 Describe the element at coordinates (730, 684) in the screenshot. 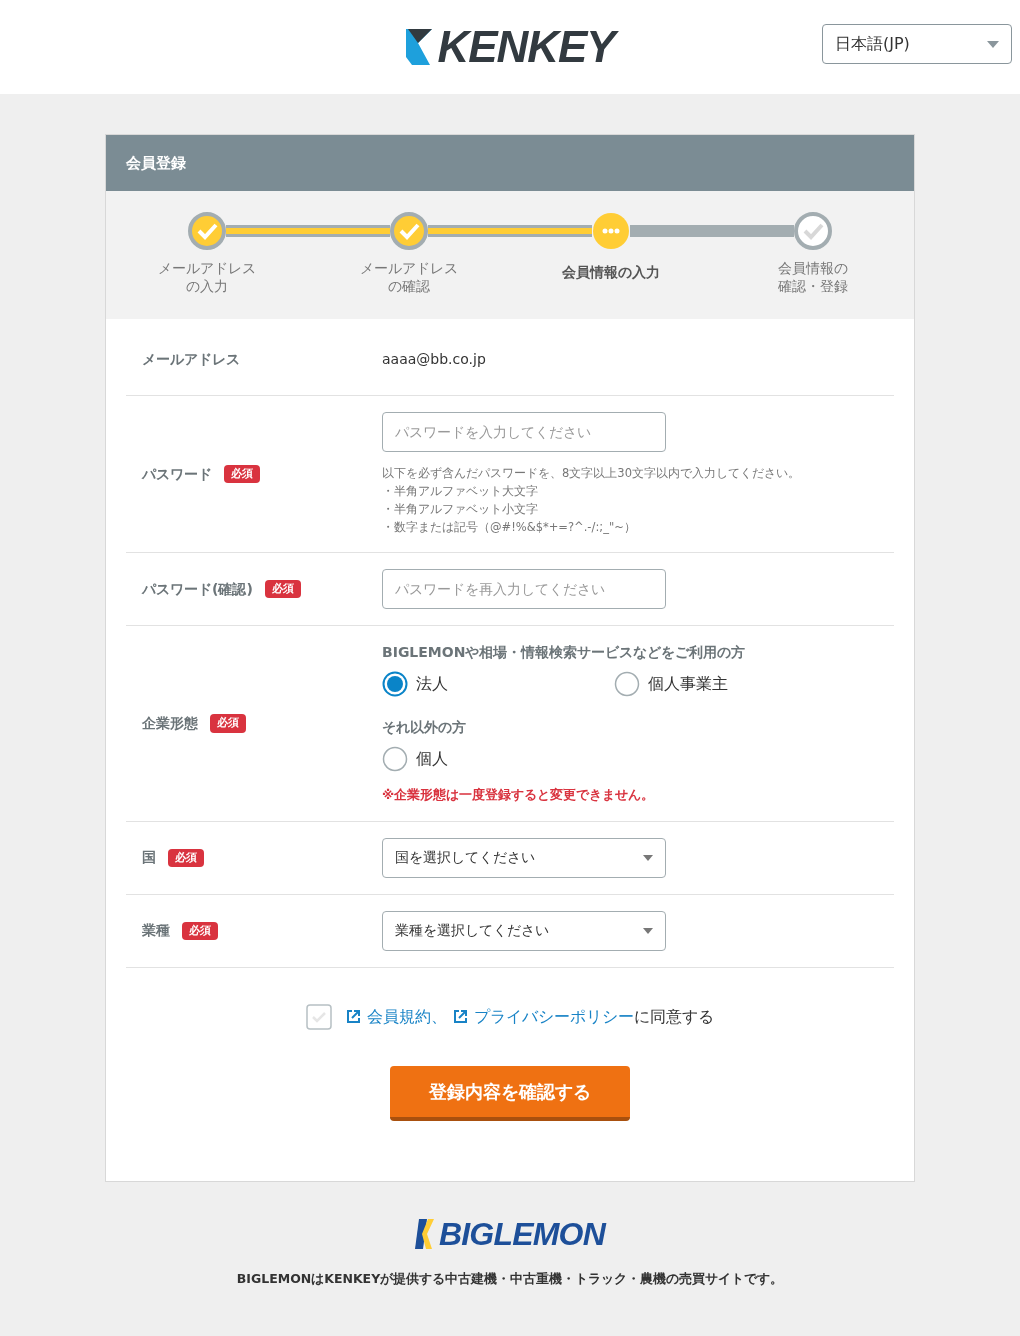

I see `radio-option: 個人事業主` at that location.